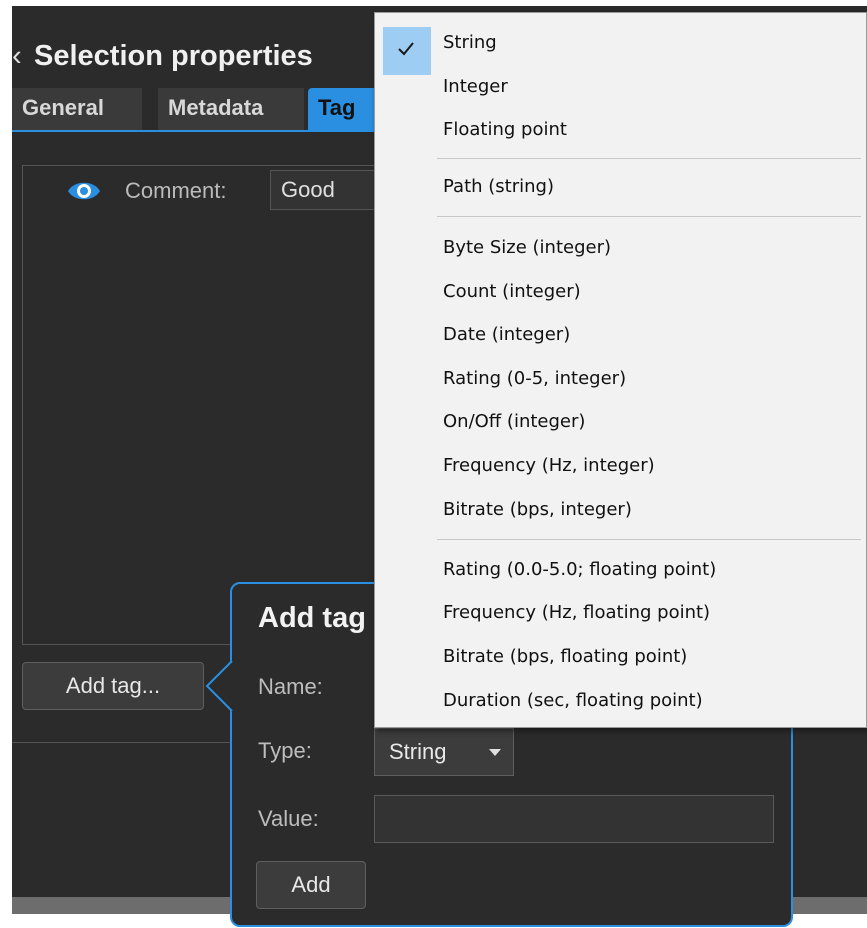 This screenshot has height=928, width=867. What do you see at coordinates (505, 130) in the screenshot?
I see `menu-item-floating-point: Floating point` at bounding box center [505, 130].